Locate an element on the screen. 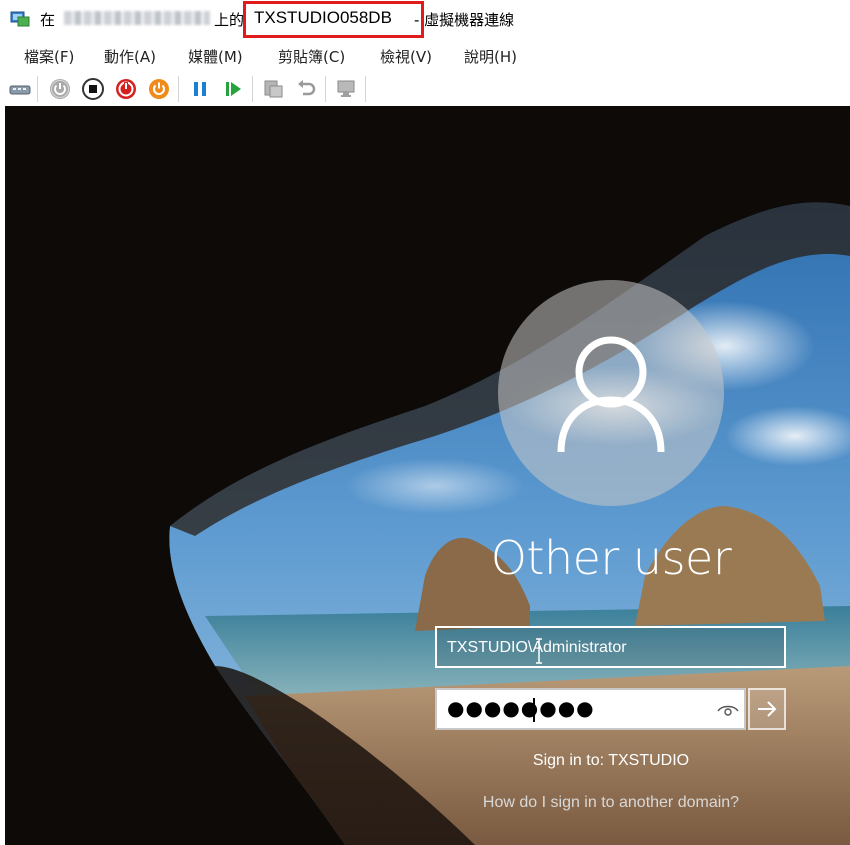  menu-action: 動作(A) is located at coordinates (130, 56).